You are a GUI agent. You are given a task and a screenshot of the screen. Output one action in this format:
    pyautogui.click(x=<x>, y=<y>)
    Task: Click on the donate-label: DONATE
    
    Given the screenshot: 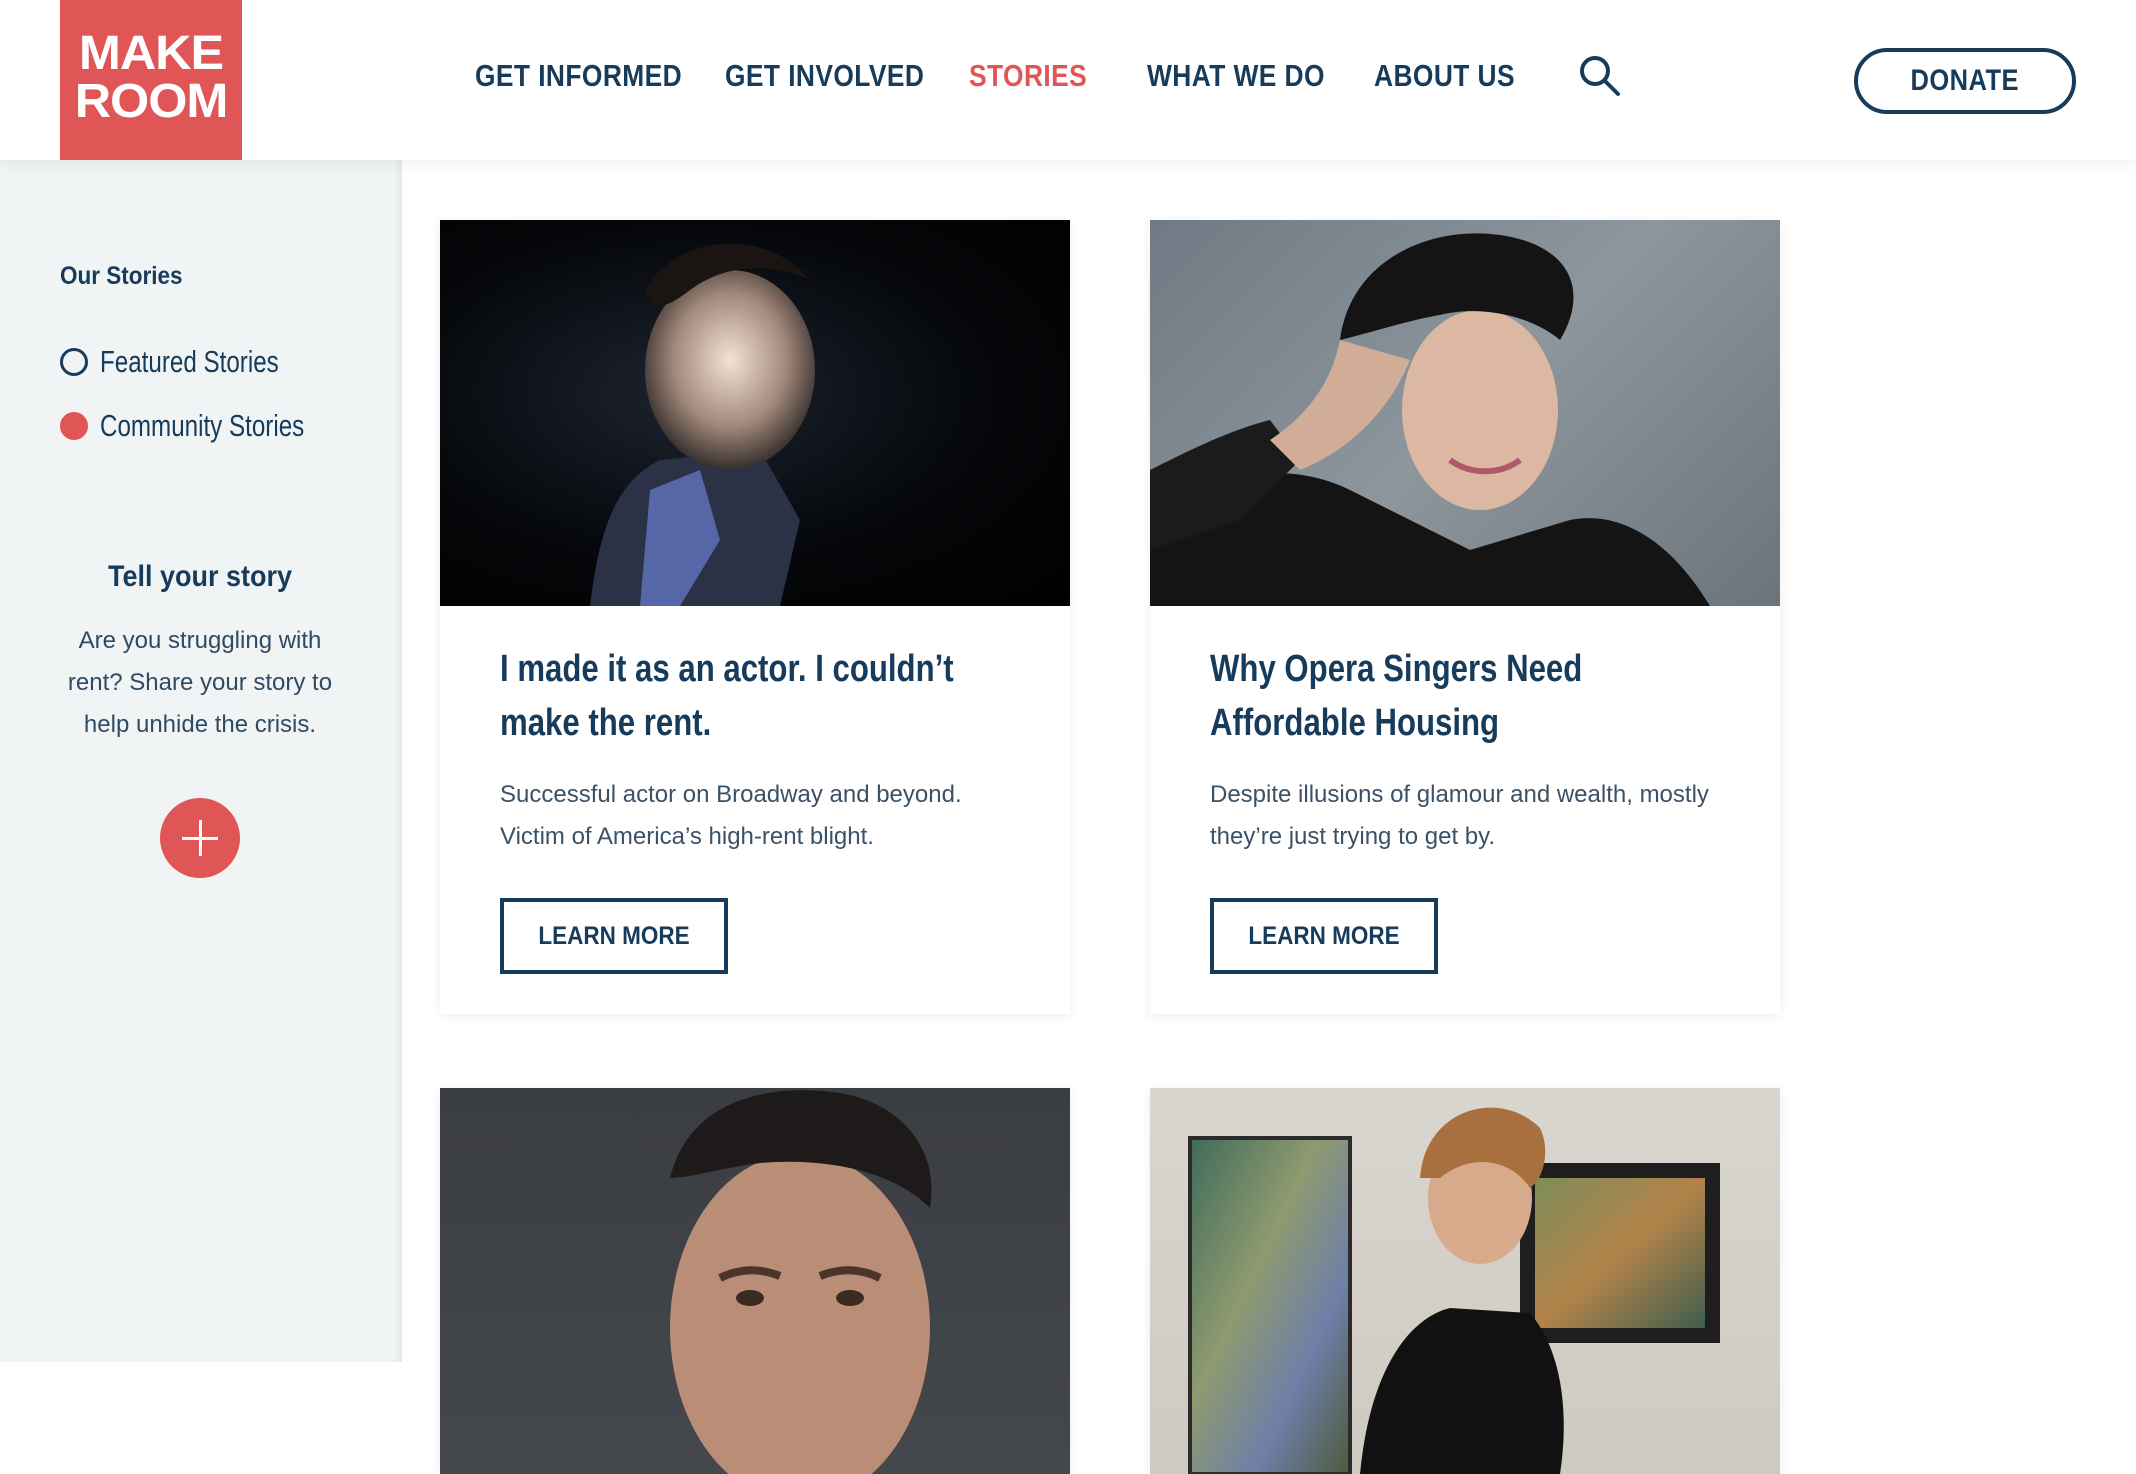 What is the action you would take?
    pyautogui.click(x=1965, y=80)
    